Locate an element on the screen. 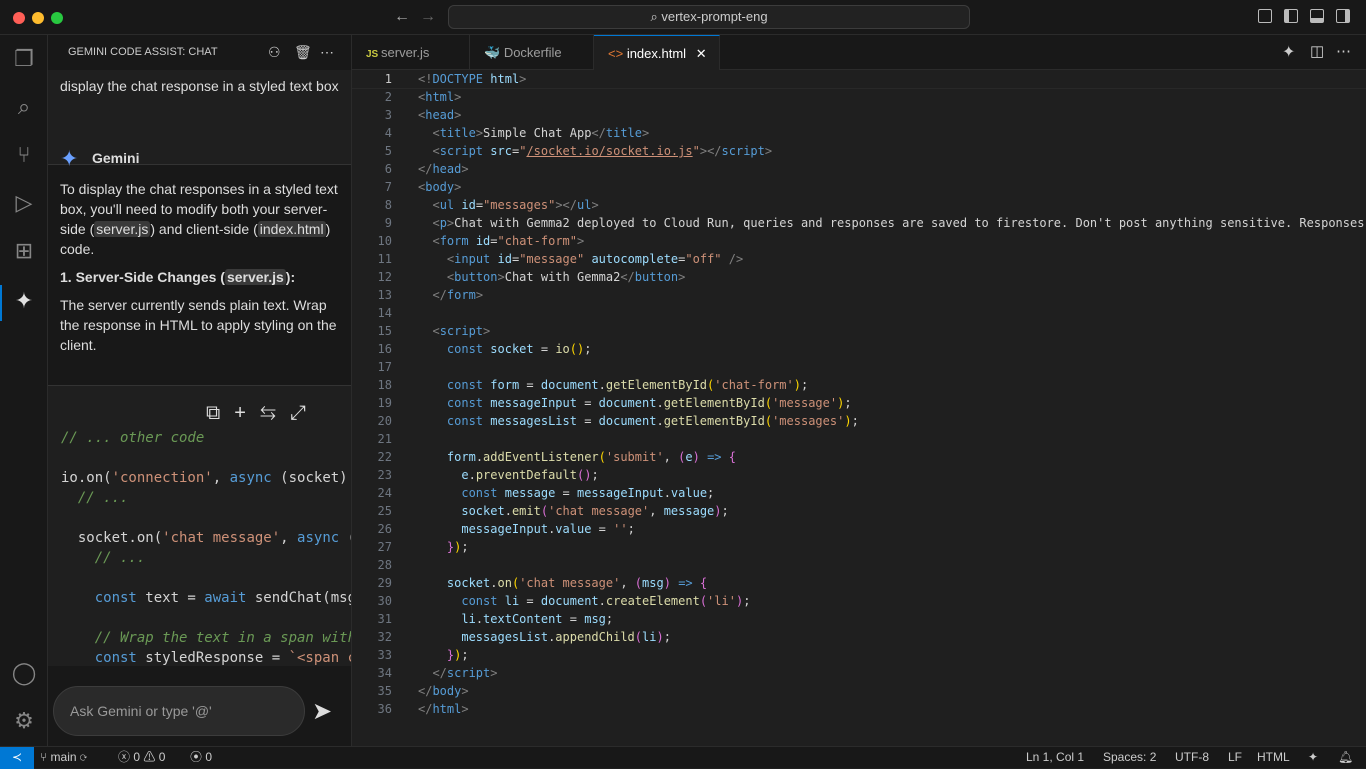  code-line: 15 <script> is located at coordinates (859, 331).